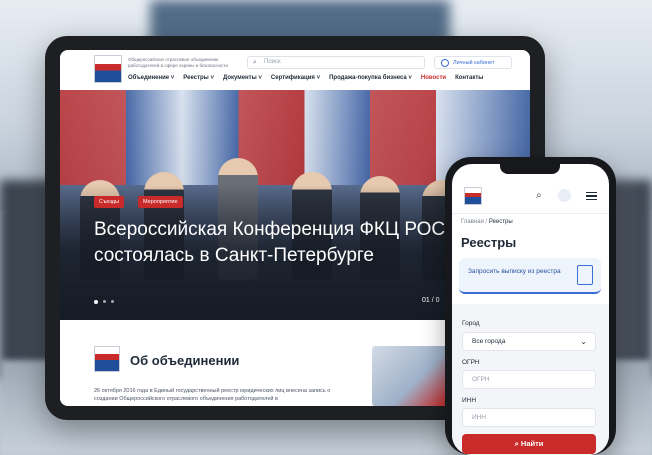  Describe the element at coordinates (108, 69) in the screenshot. I see `site-logo` at that location.